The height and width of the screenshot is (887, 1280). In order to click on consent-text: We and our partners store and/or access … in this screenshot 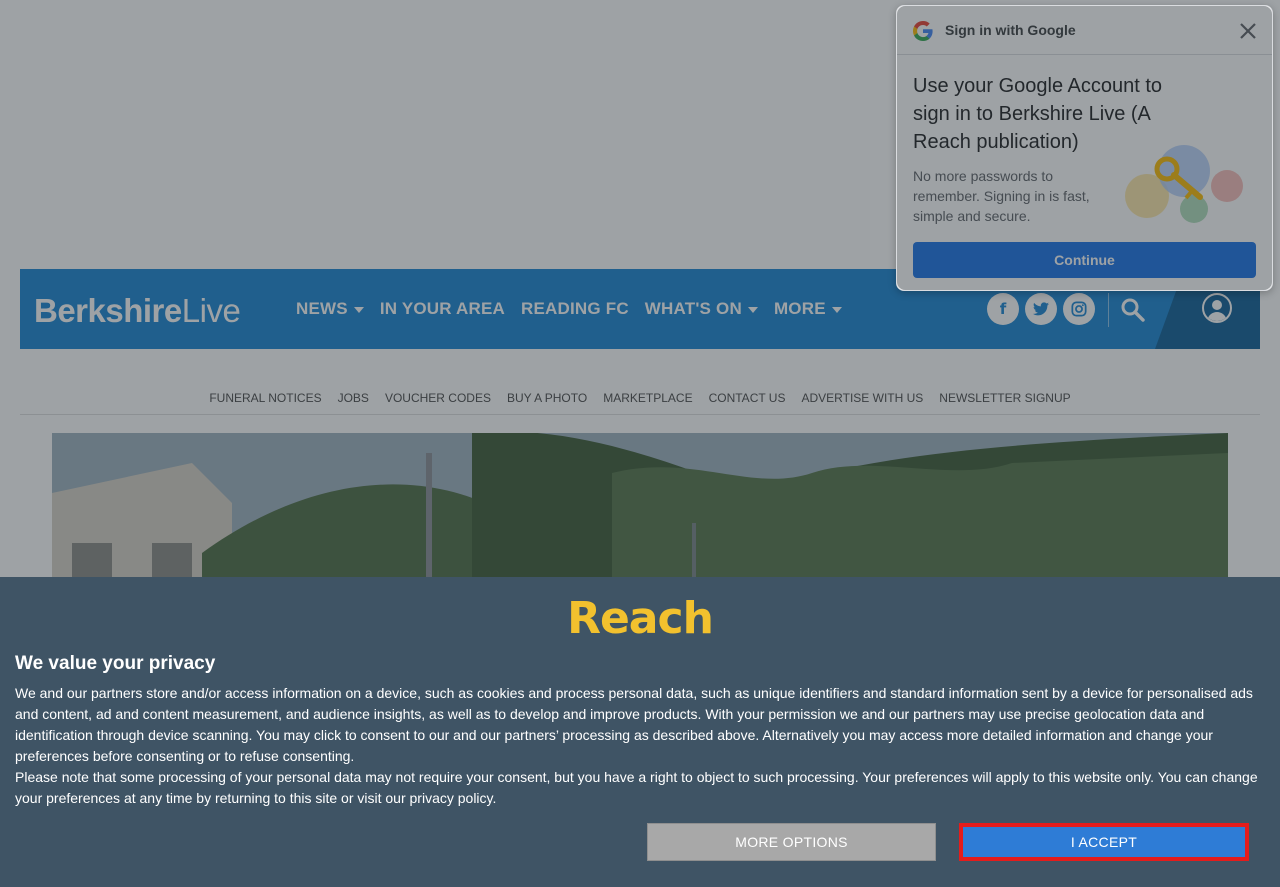, I will do `click(640, 746)`.